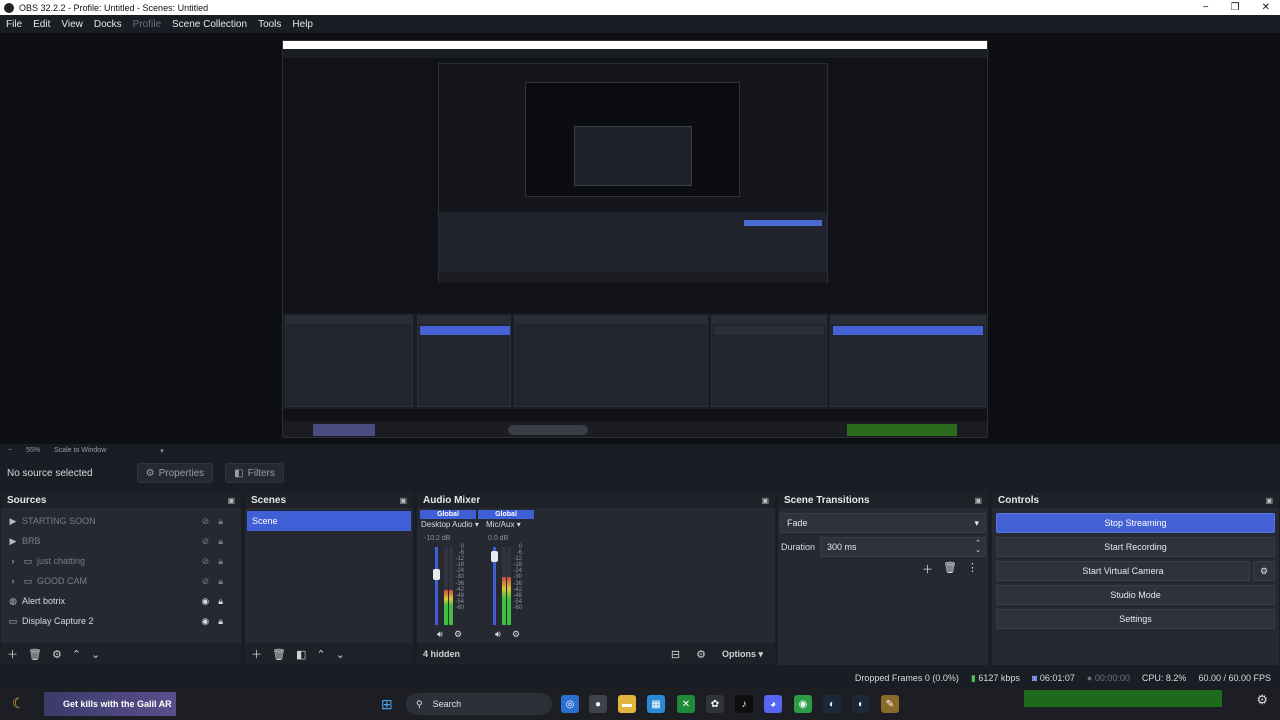 The height and width of the screenshot is (720, 1280). What do you see at coordinates (503, 524) in the screenshot?
I see `channel-name: Mic/Aux ▾` at bounding box center [503, 524].